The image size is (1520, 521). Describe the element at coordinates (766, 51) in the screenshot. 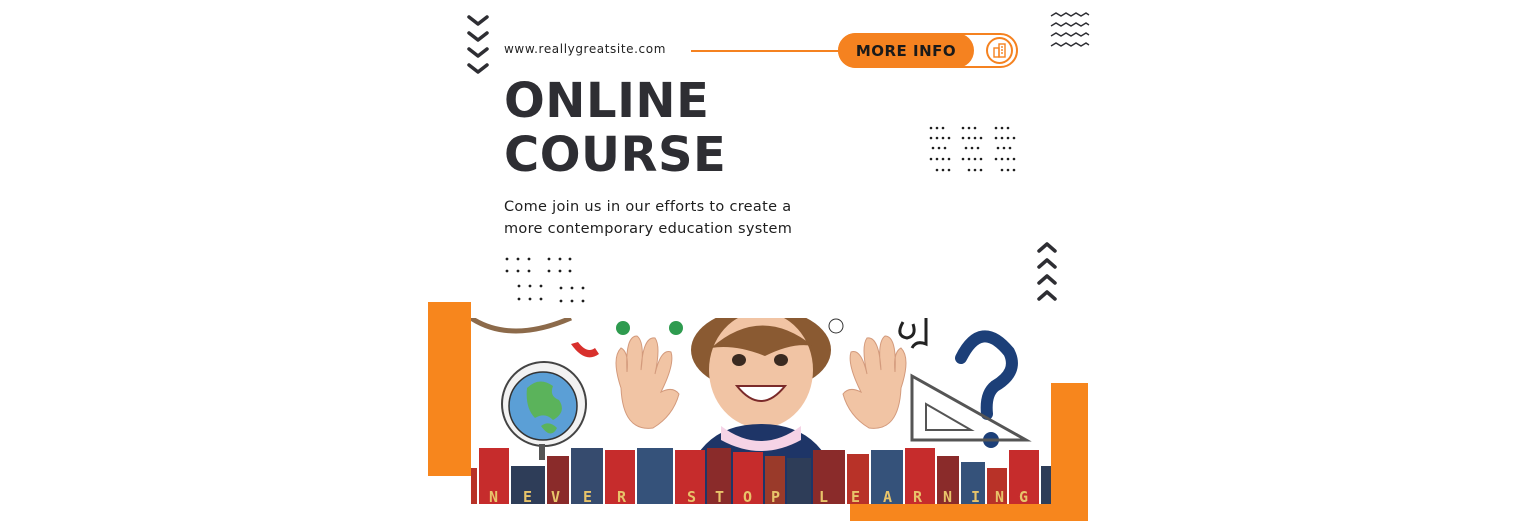

I see `header-divider` at that location.